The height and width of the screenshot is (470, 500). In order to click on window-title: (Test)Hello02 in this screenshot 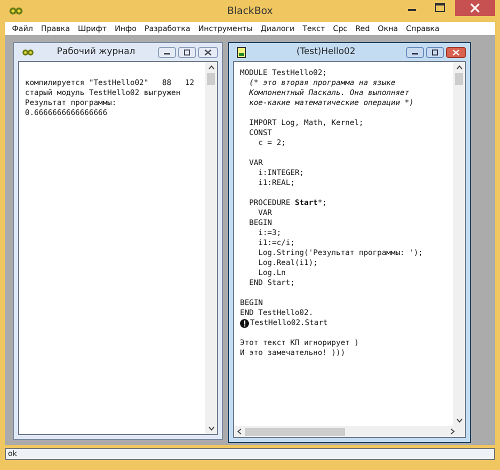, I will do `click(325, 52)`.